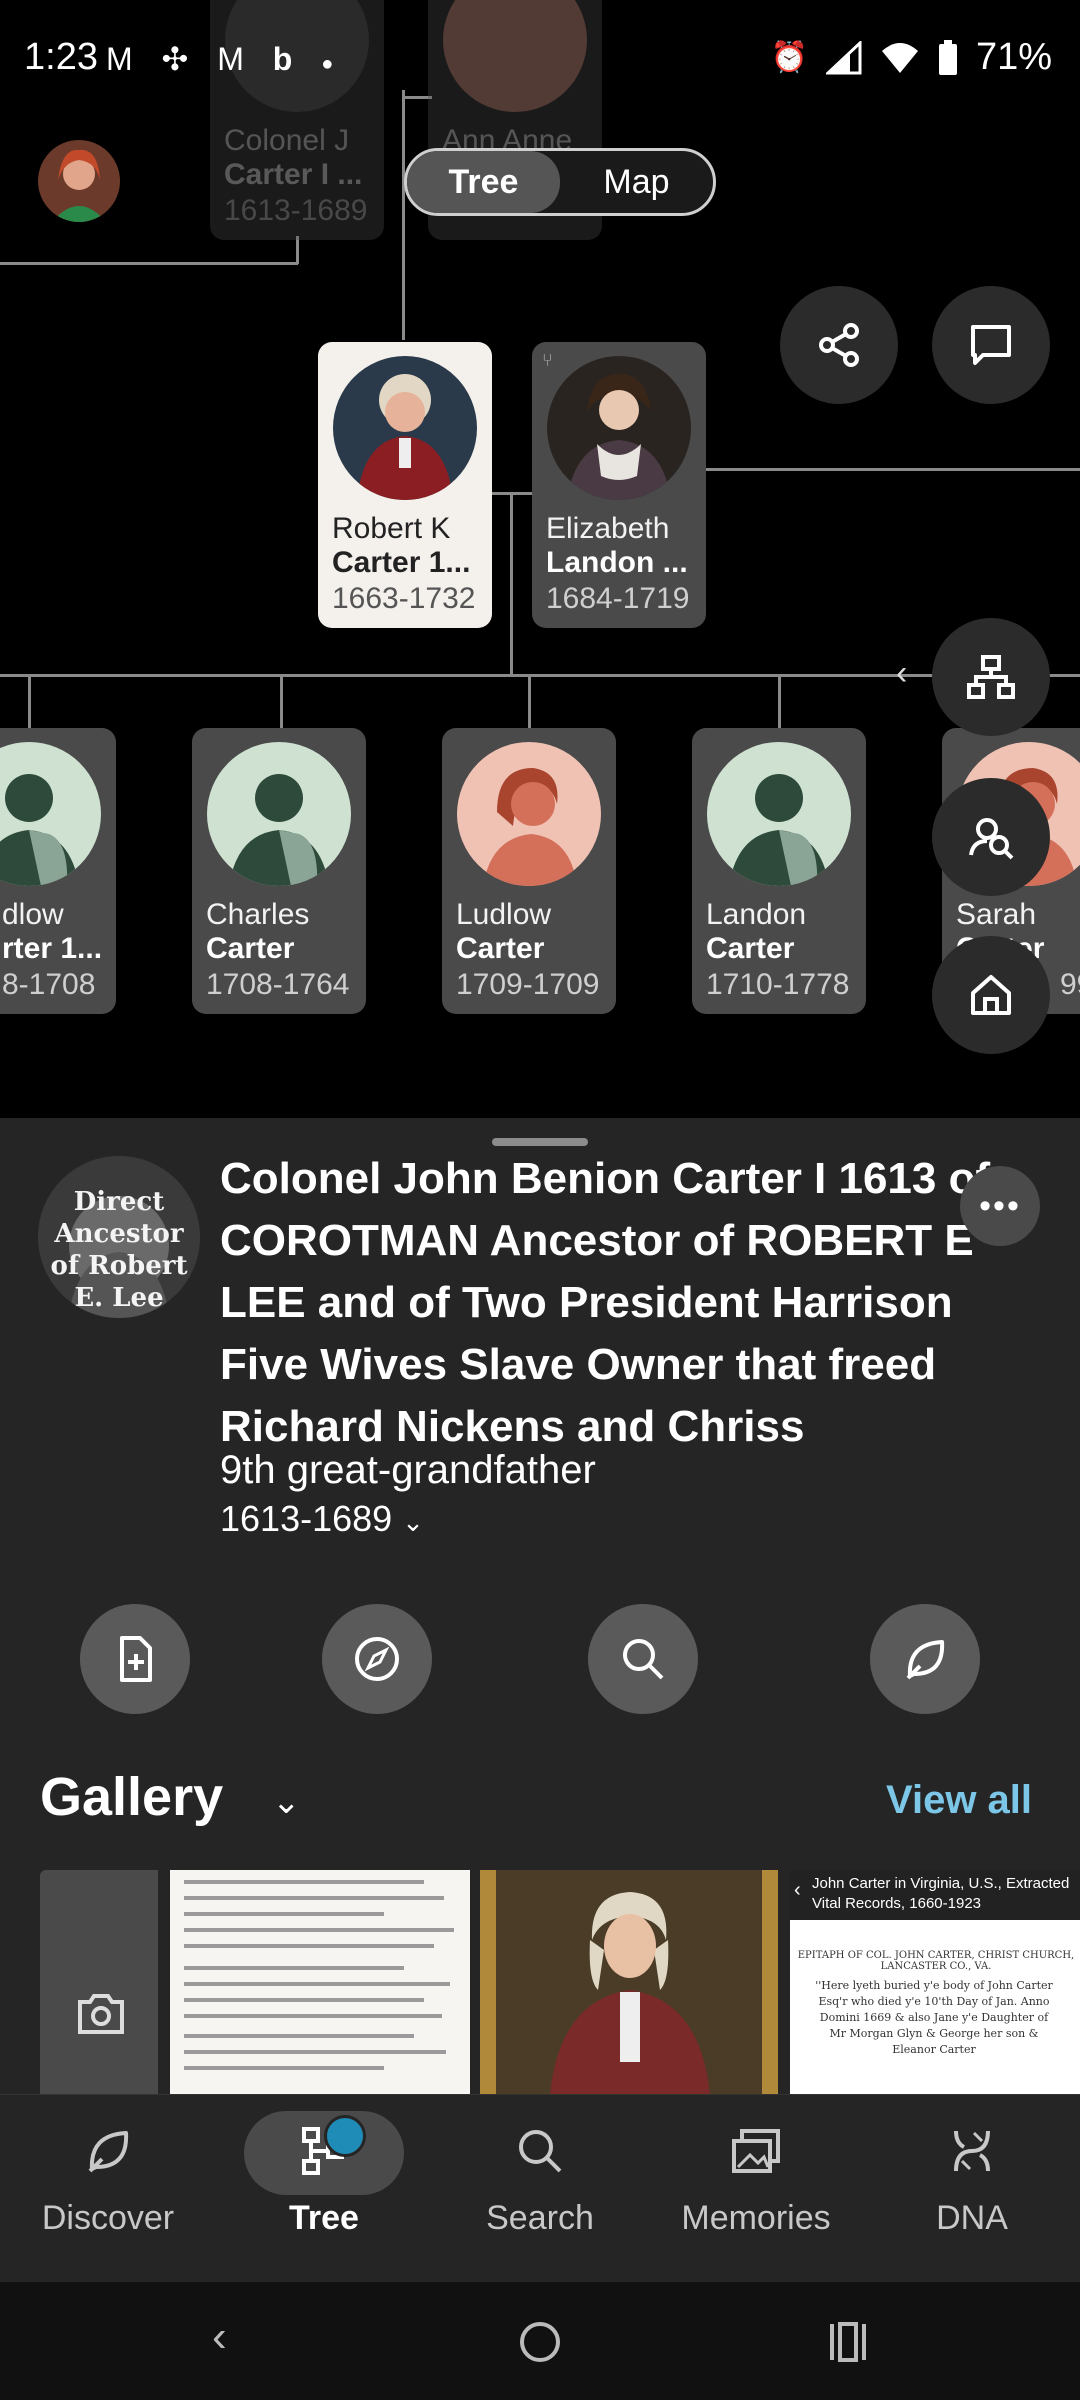  I want to click on view-toggle: Tree Map, so click(560, 182).